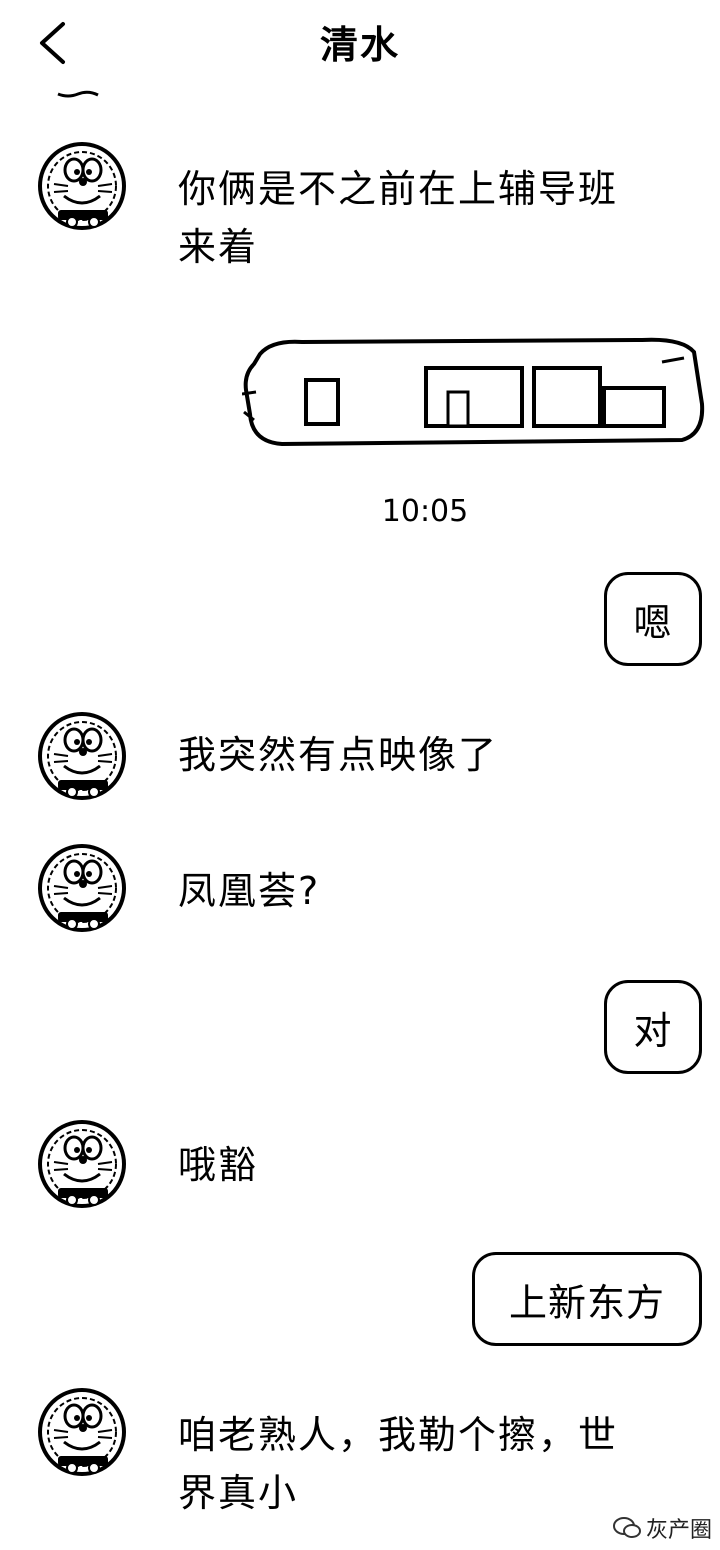  Describe the element at coordinates (398, 1464) in the screenshot. I see `message-text: 咱老熟人，我勒个擦，世 界真小` at that location.